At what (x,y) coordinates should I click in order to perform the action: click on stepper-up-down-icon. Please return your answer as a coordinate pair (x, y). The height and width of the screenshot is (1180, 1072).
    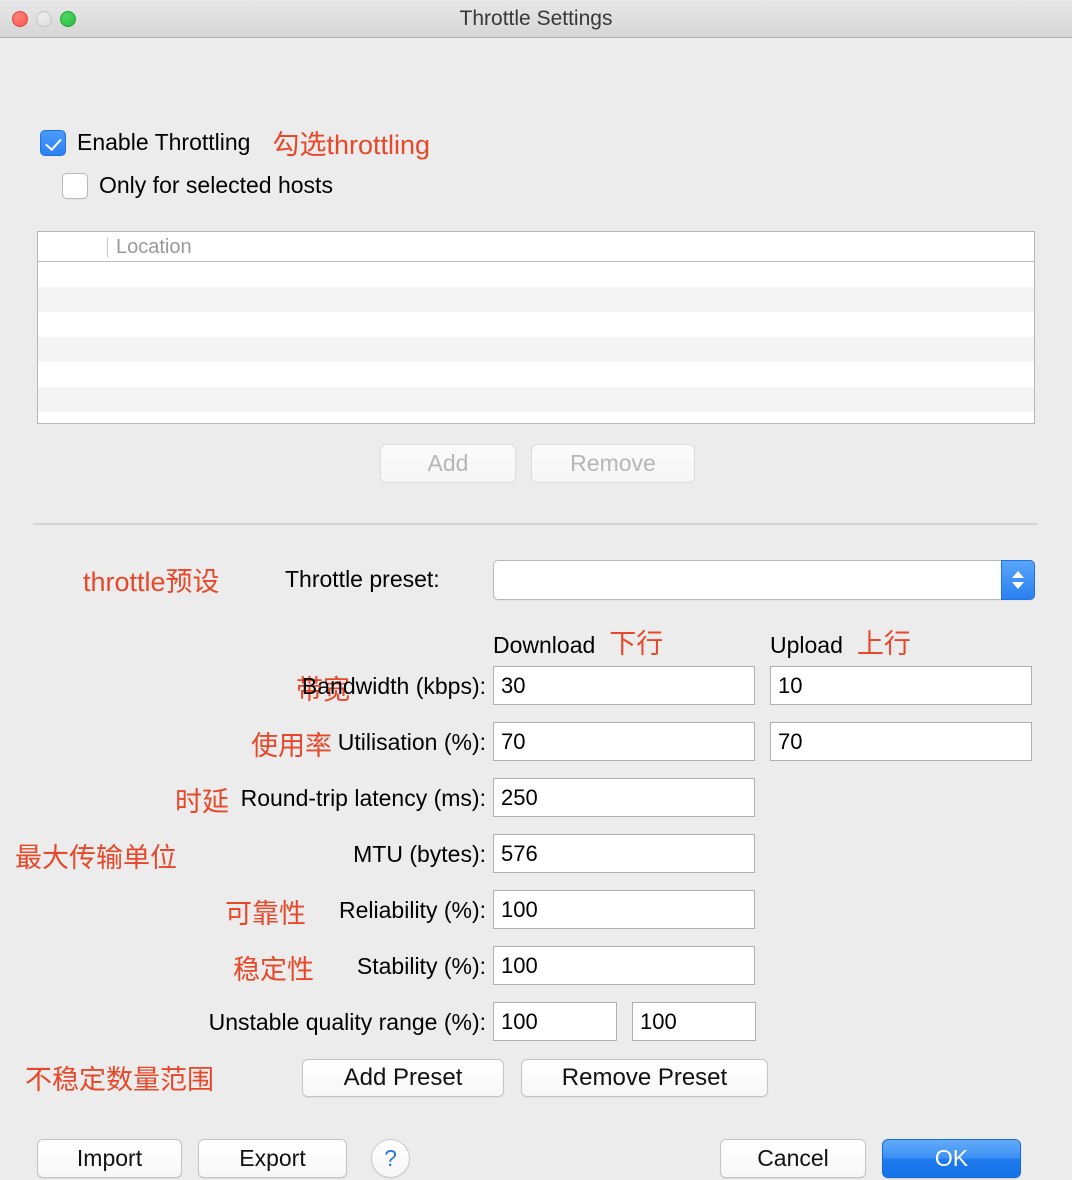
    Looking at the image, I should click on (1018, 580).